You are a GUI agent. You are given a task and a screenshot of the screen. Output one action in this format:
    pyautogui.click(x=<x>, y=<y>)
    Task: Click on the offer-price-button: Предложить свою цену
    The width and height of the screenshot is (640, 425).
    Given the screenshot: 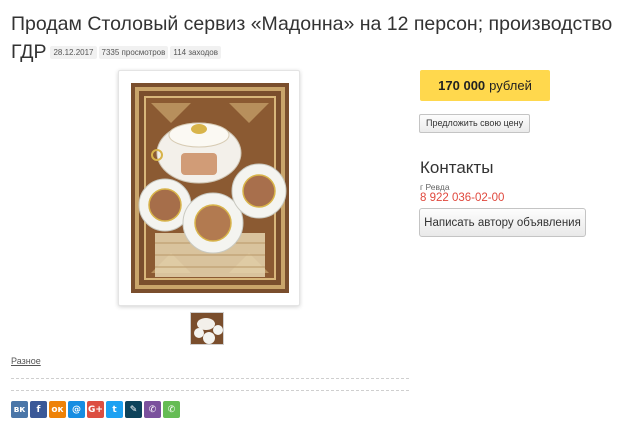 What is the action you would take?
    pyautogui.click(x=475, y=123)
    